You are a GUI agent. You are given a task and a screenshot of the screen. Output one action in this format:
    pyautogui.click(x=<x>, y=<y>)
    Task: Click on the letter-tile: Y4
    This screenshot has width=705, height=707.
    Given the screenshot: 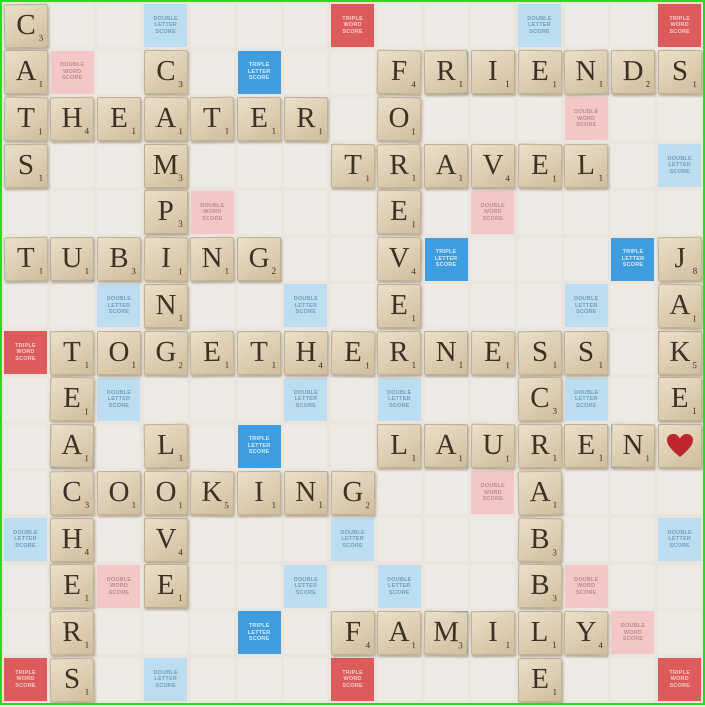 What is the action you would take?
    pyautogui.click(x=586, y=633)
    